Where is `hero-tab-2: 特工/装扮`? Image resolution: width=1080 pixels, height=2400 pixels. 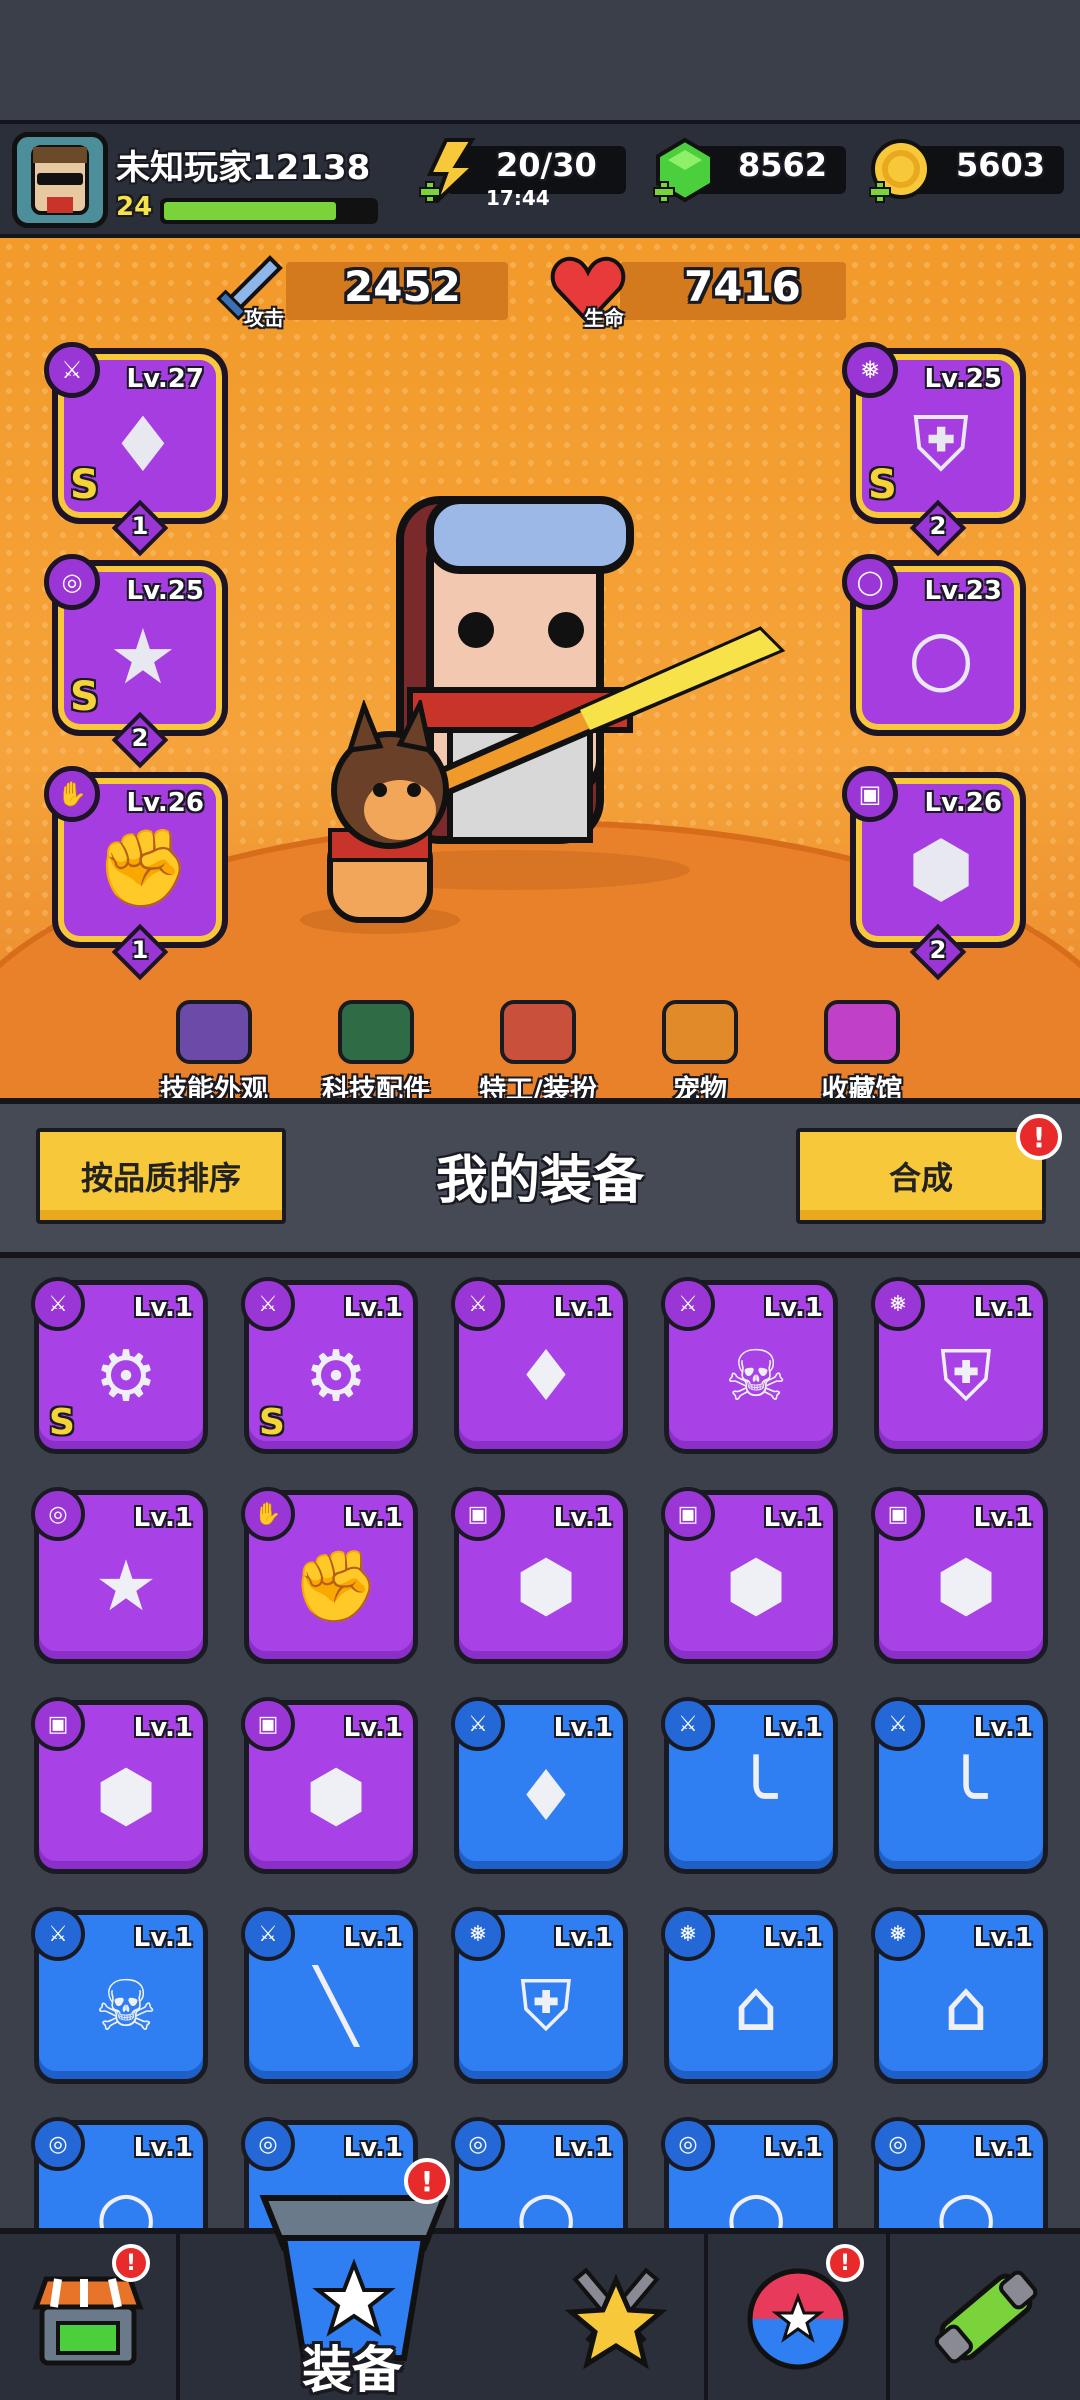 hero-tab-2: 特工/装扮 is located at coordinates (538, 1053).